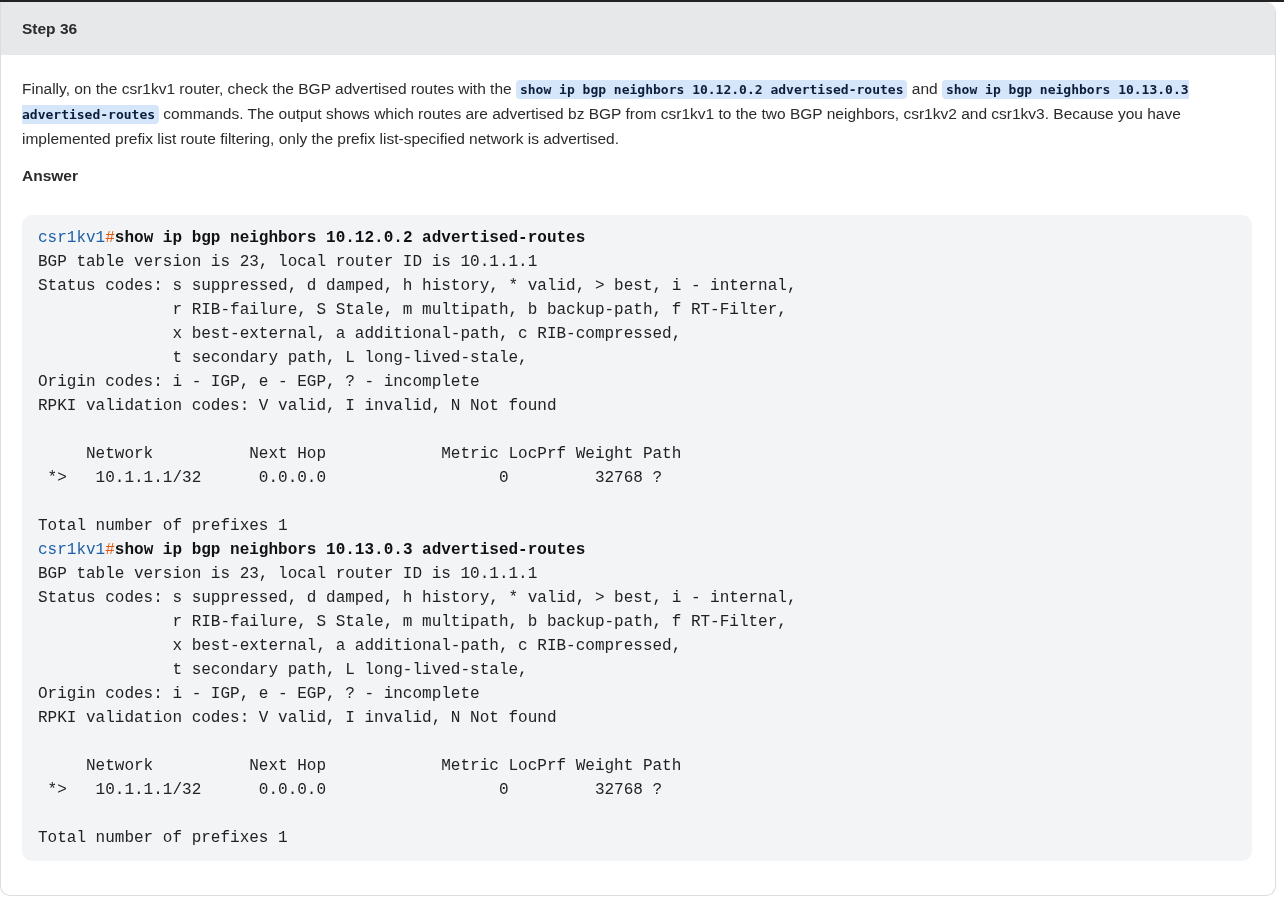 Image resolution: width=1284 pixels, height=898 pixels. I want to click on command-line: csr1kv1#show ip bgp neighbors 10.13.0.3 advertised-routes, so click(312, 550).